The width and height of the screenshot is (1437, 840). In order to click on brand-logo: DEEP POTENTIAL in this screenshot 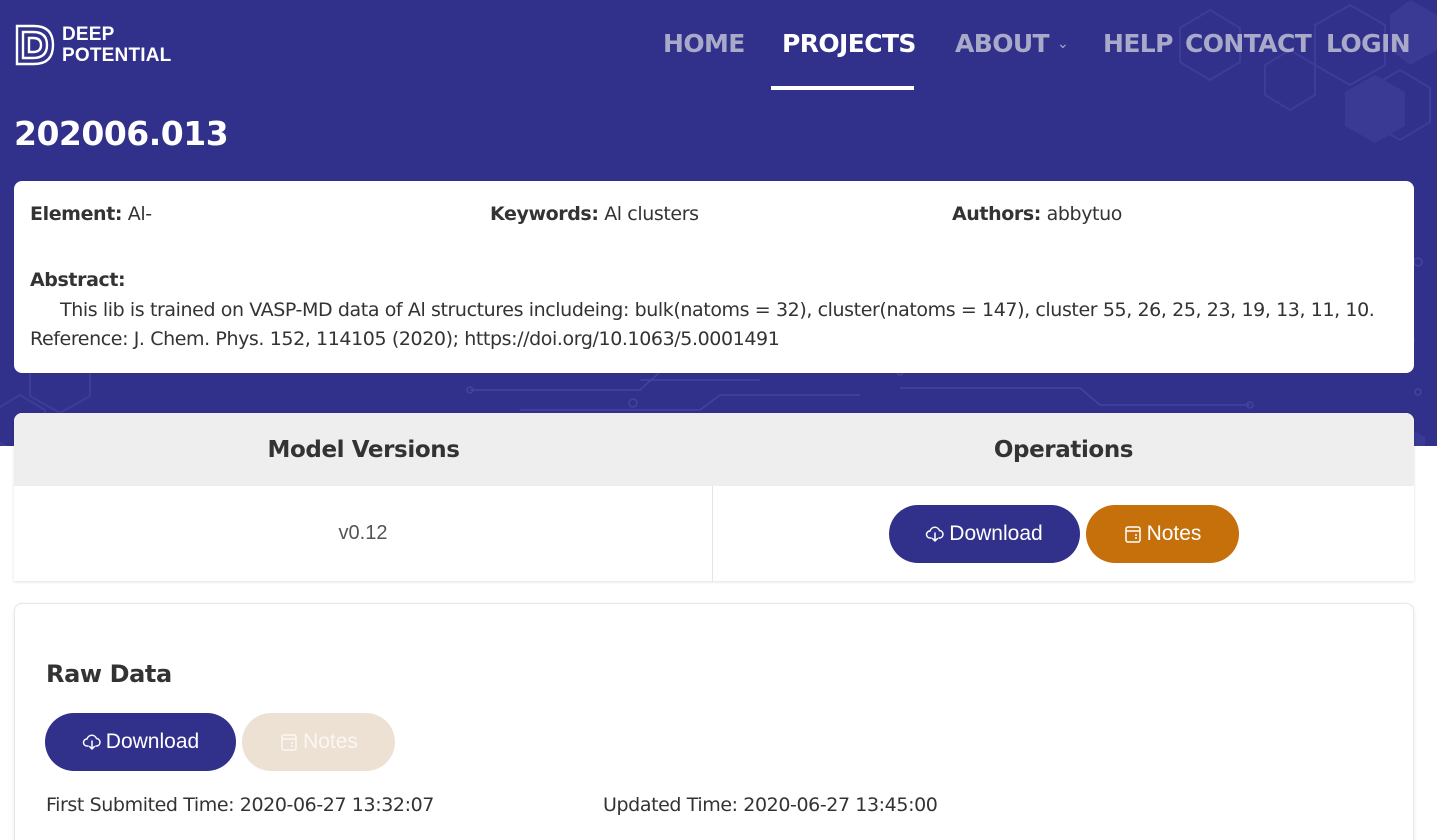, I will do `click(92, 45)`.